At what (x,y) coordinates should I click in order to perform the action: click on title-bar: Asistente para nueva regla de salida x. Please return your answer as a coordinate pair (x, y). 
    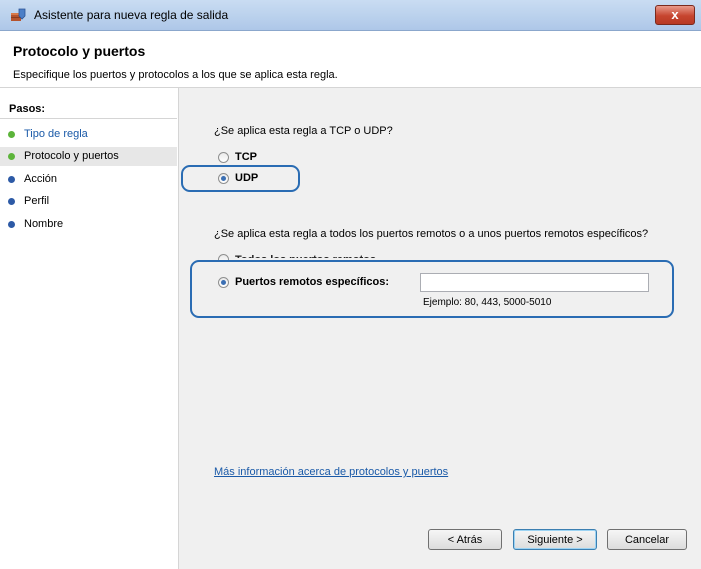
    Looking at the image, I should click on (350, 15).